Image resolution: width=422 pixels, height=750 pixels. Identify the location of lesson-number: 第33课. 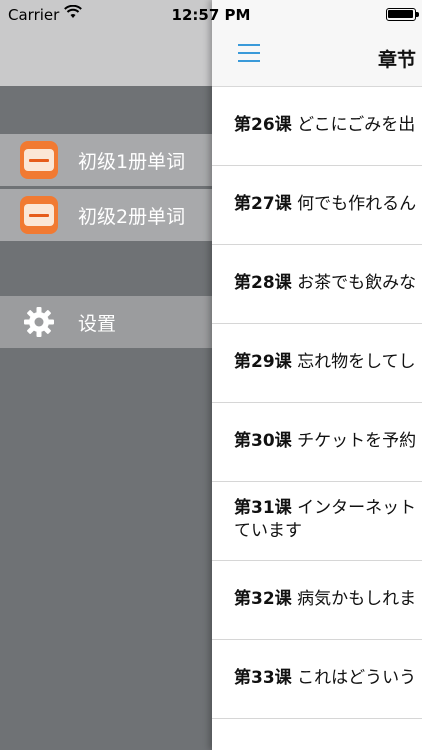
(263, 678).